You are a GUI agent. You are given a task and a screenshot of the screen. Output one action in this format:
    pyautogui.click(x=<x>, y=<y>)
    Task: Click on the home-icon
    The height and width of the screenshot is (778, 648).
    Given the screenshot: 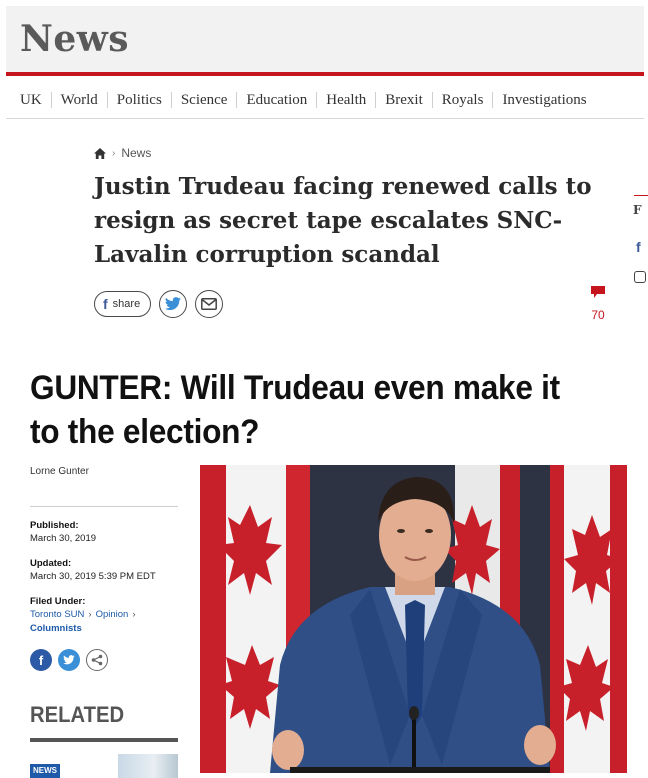 What is the action you would take?
    pyautogui.click(x=100, y=153)
    